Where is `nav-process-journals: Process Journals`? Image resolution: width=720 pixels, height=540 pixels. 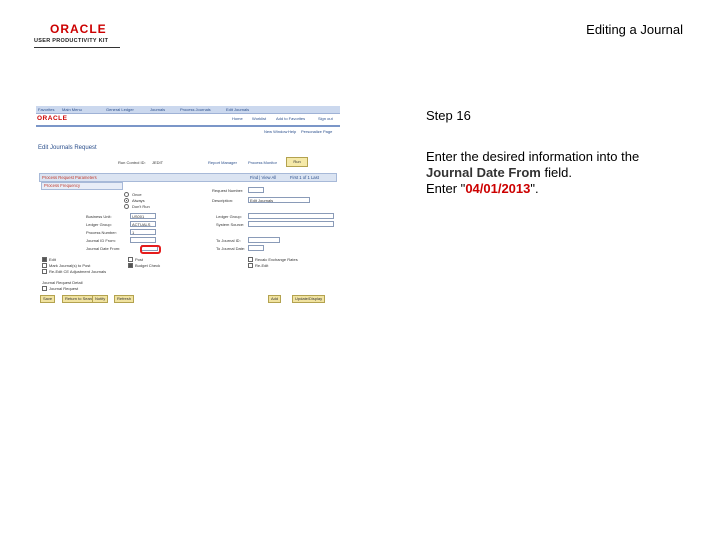 nav-process-journals: Process Journals is located at coordinates (195, 109).